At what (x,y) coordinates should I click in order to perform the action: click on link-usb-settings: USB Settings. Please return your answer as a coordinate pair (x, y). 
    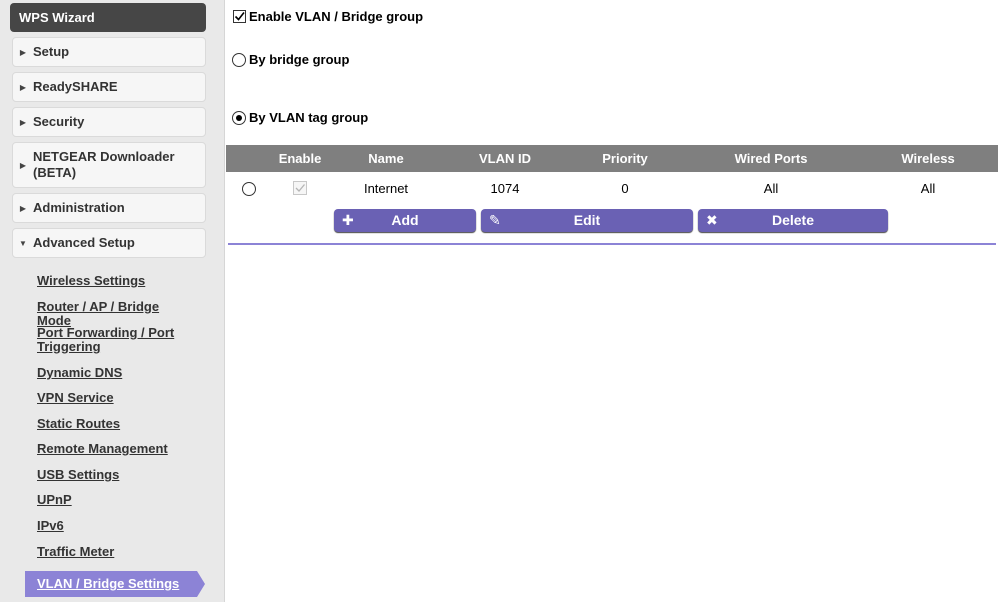
    Looking at the image, I should click on (122, 475).